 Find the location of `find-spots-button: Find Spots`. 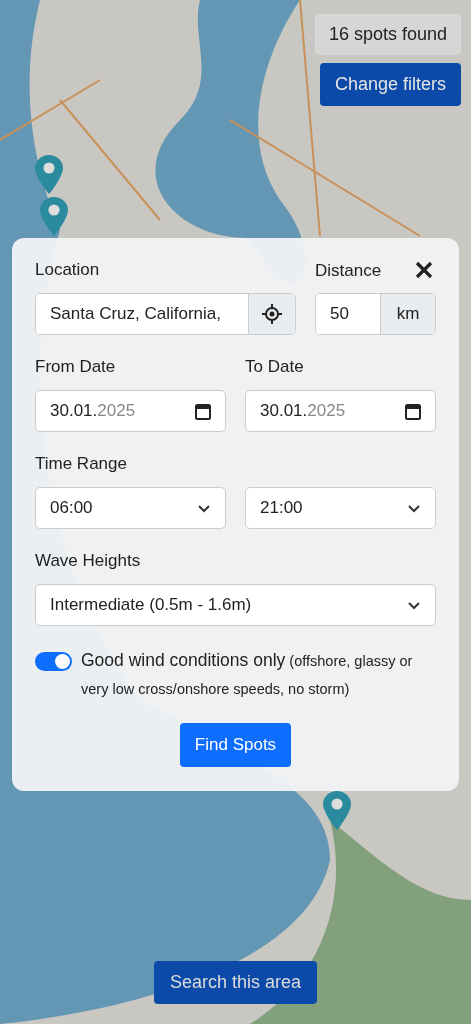

find-spots-button: Find Spots is located at coordinates (235, 745).